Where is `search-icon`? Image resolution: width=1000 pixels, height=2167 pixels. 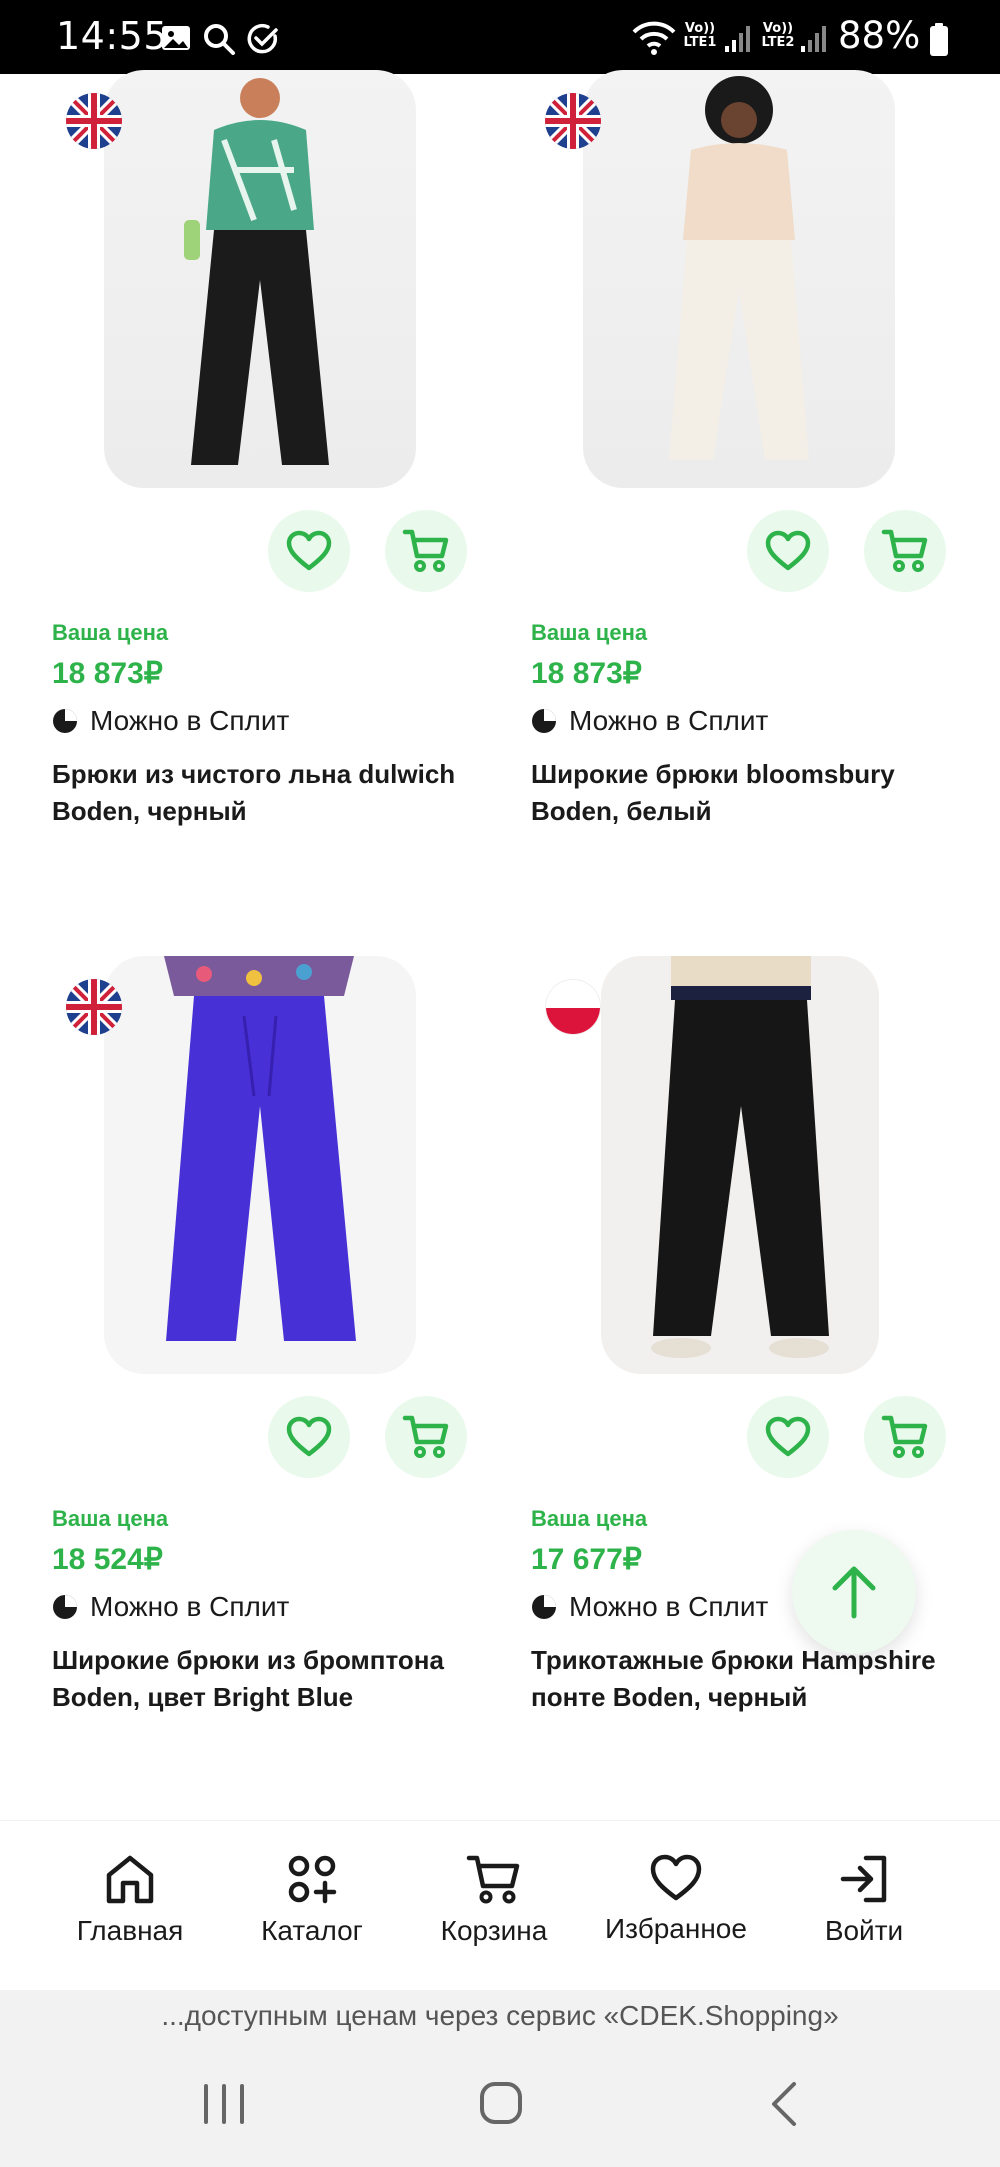 search-icon is located at coordinates (219, 39).